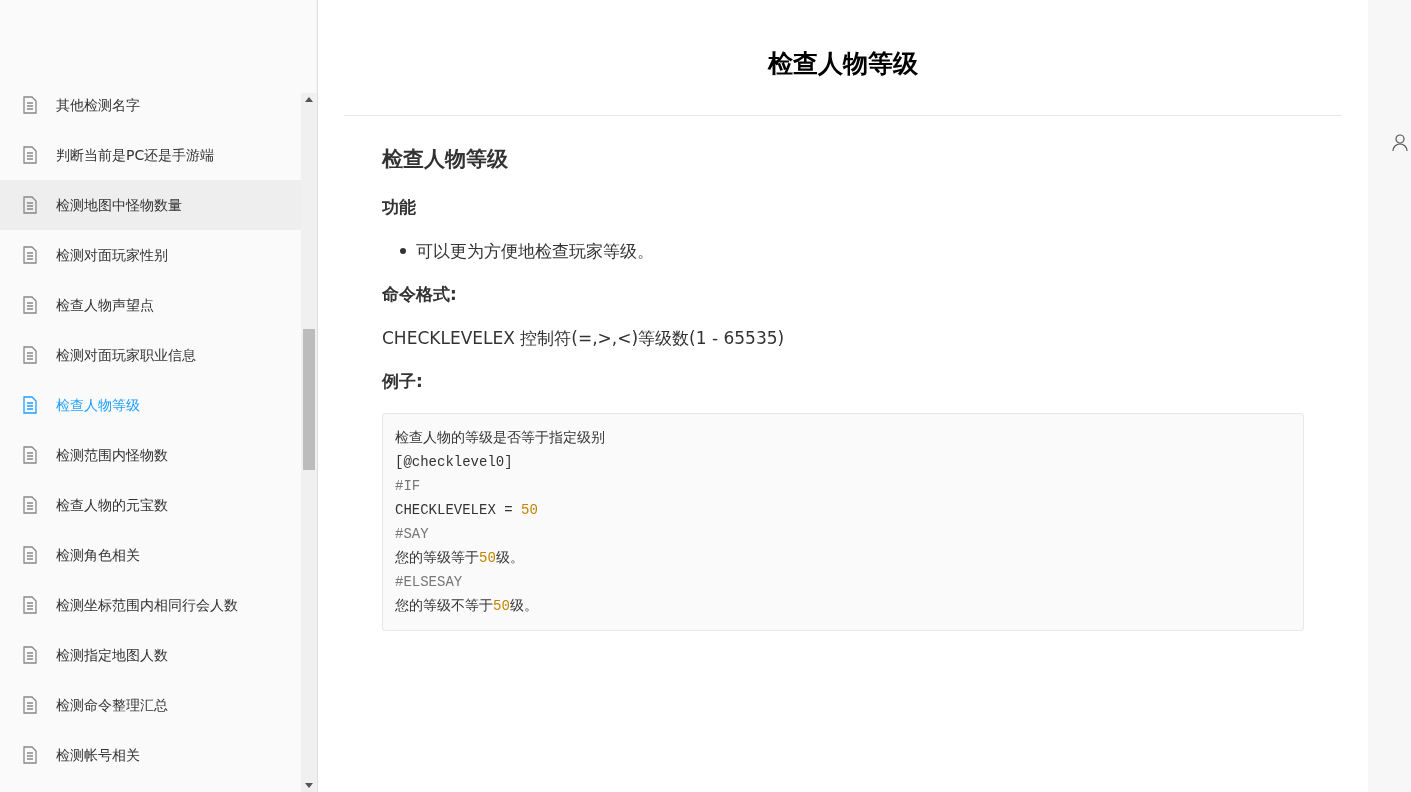  Describe the element at coordinates (399, 207) in the screenshot. I see `subheading: 功能` at that location.